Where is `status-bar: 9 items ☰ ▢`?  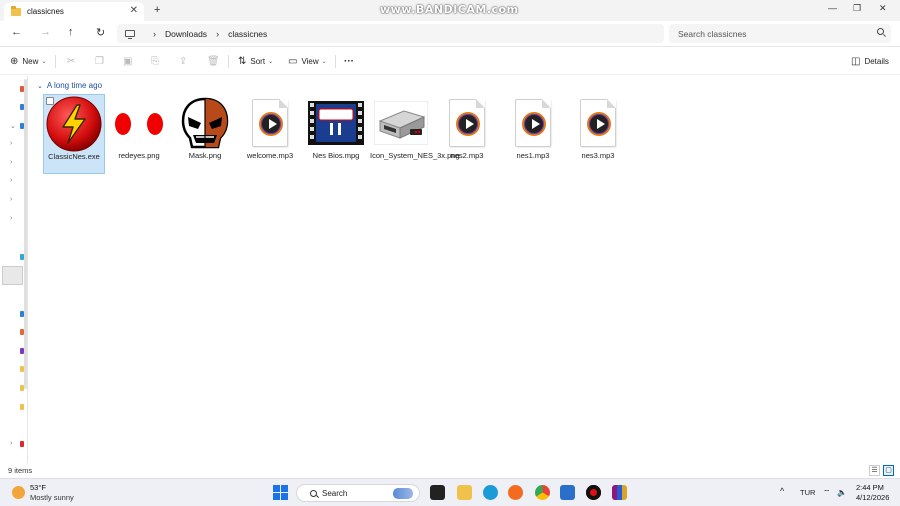 status-bar: 9 items ☰ ▢ is located at coordinates (450, 470).